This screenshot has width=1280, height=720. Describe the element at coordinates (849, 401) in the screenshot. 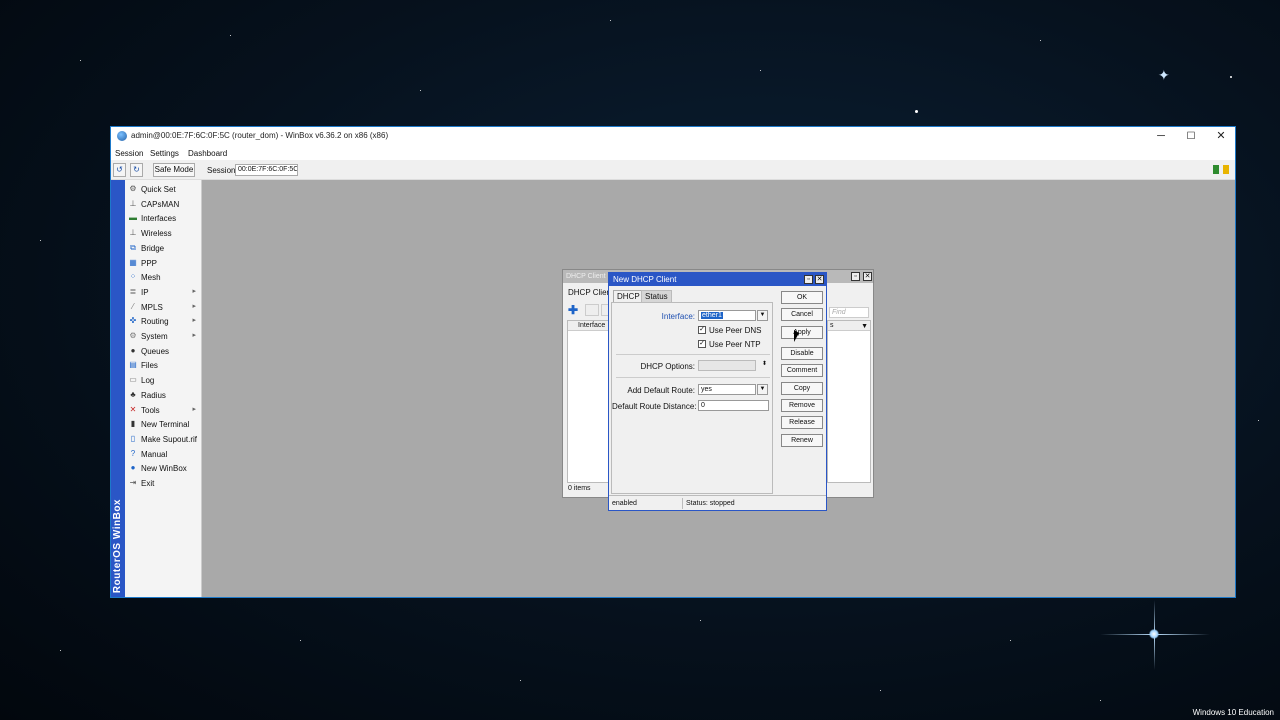

I see `dhcp-client-table-right: s ▼` at that location.